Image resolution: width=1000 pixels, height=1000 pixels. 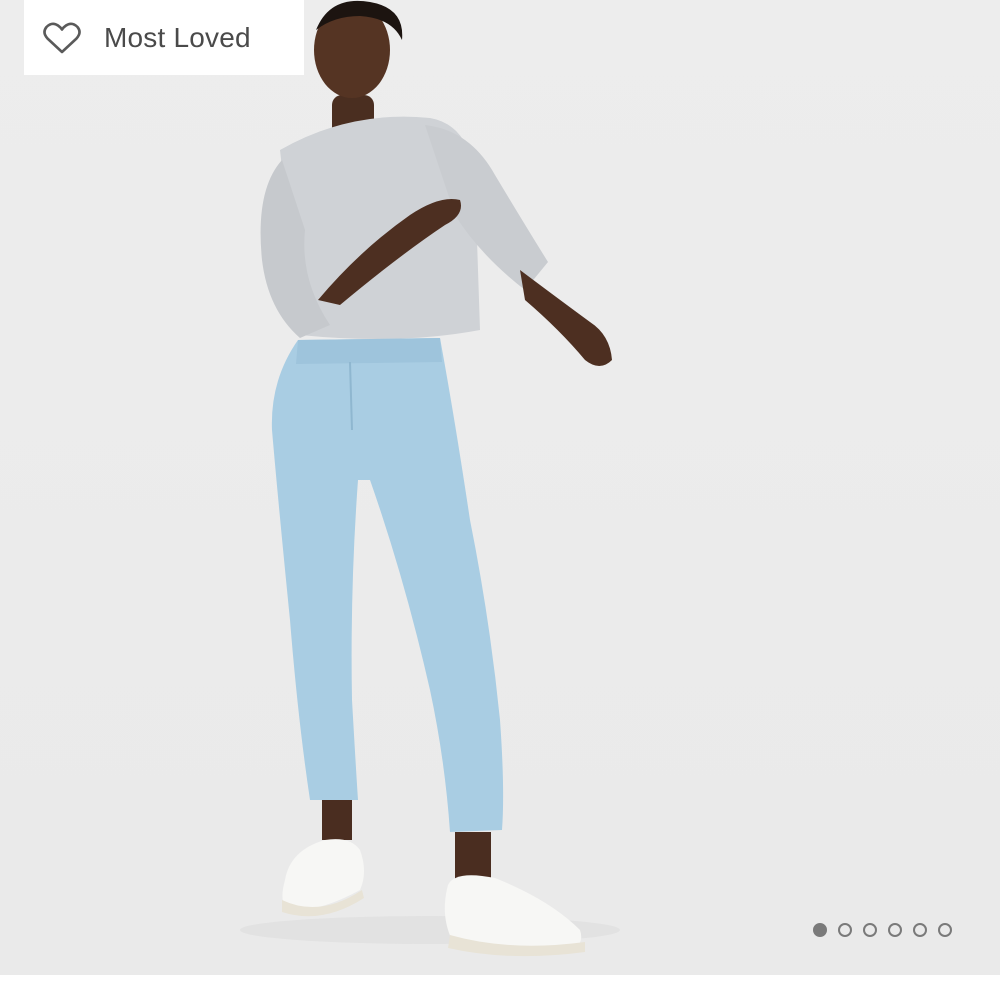 What do you see at coordinates (882, 930) in the screenshot?
I see `carousel-pagination` at bounding box center [882, 930].